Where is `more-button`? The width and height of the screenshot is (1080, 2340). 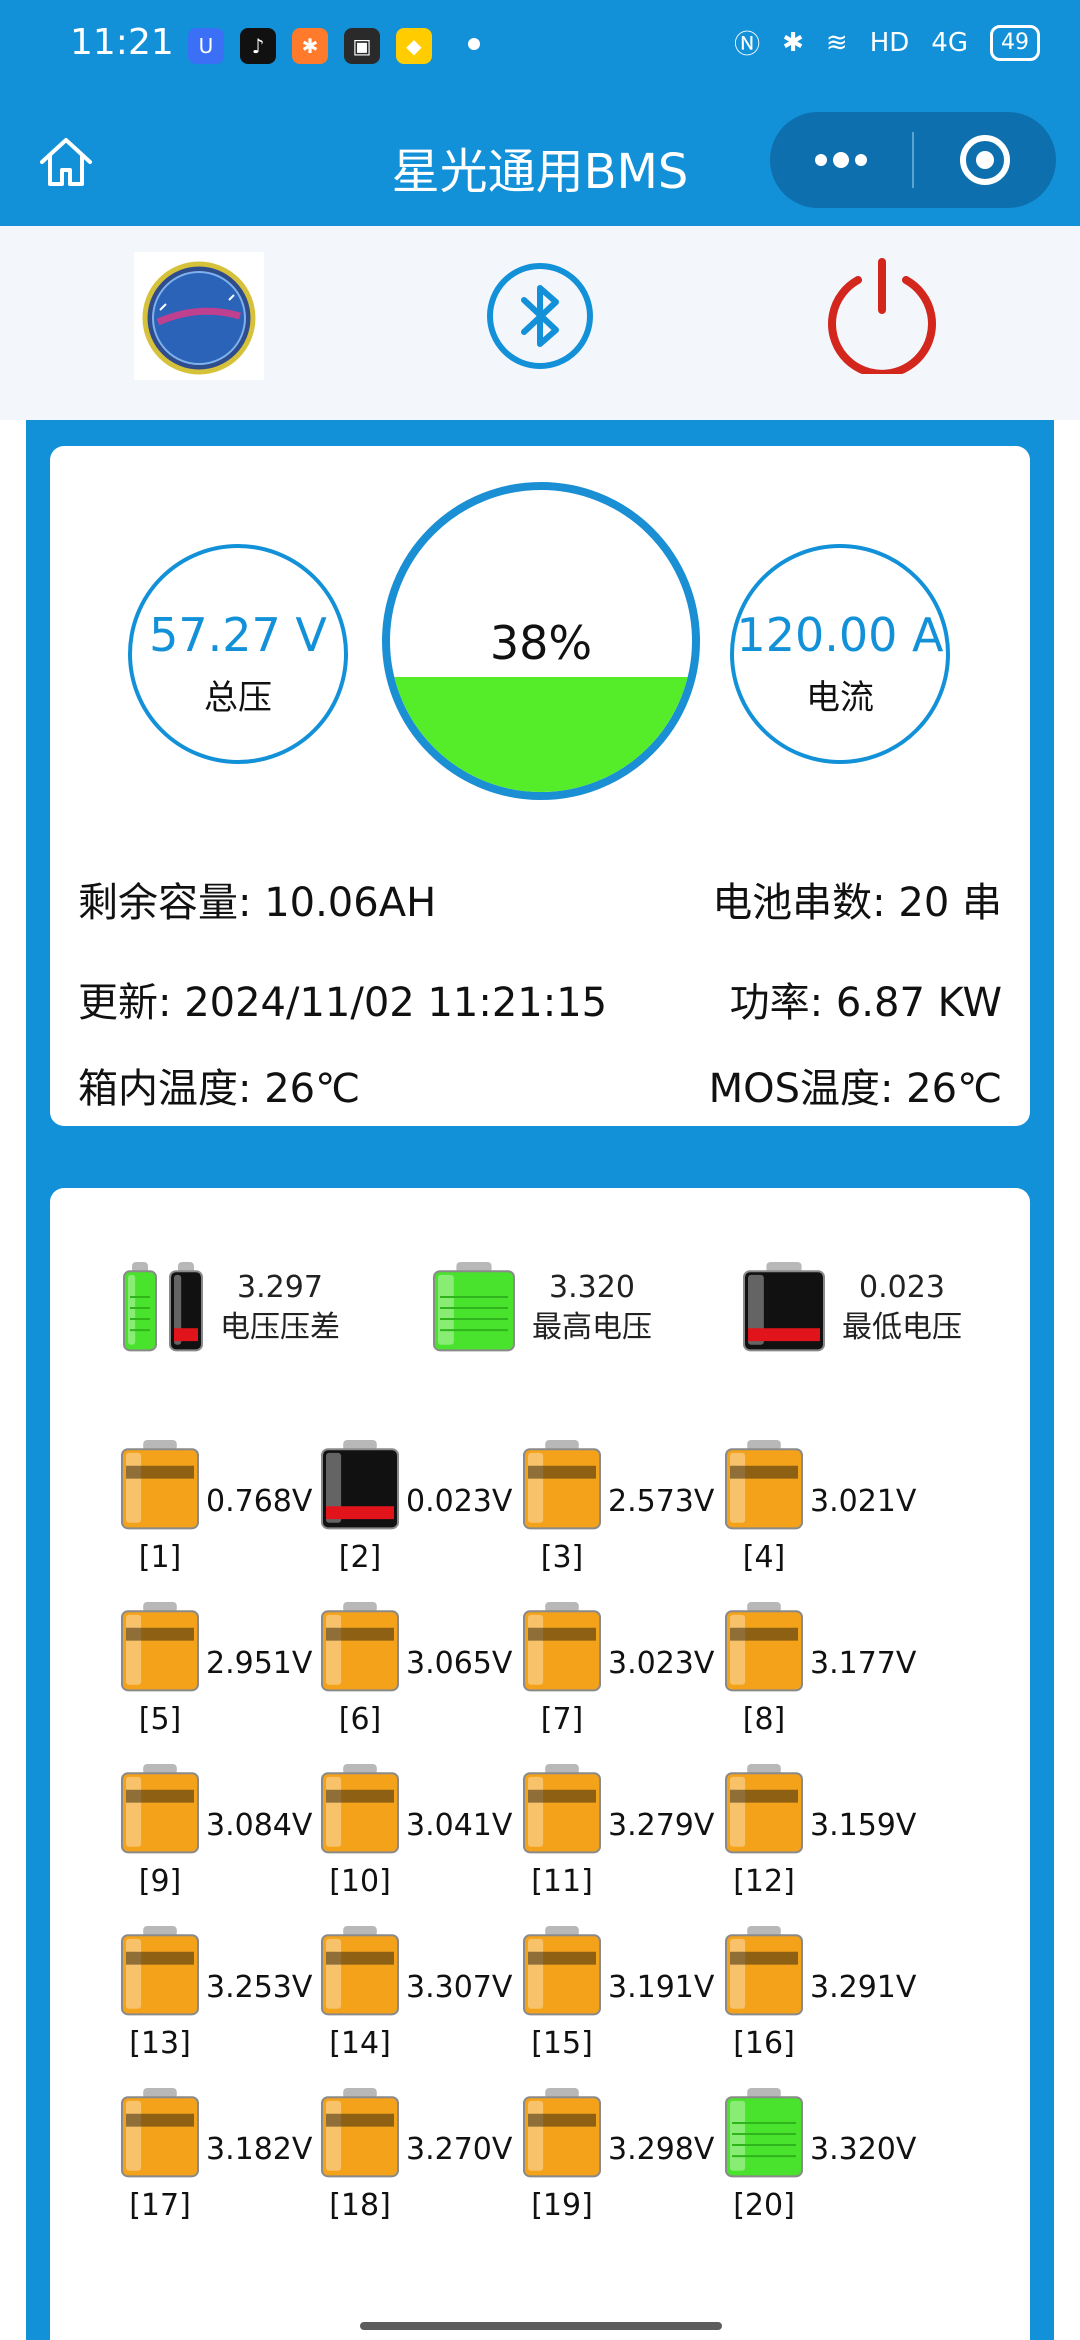 more-button is located at coordinates (841, 160).